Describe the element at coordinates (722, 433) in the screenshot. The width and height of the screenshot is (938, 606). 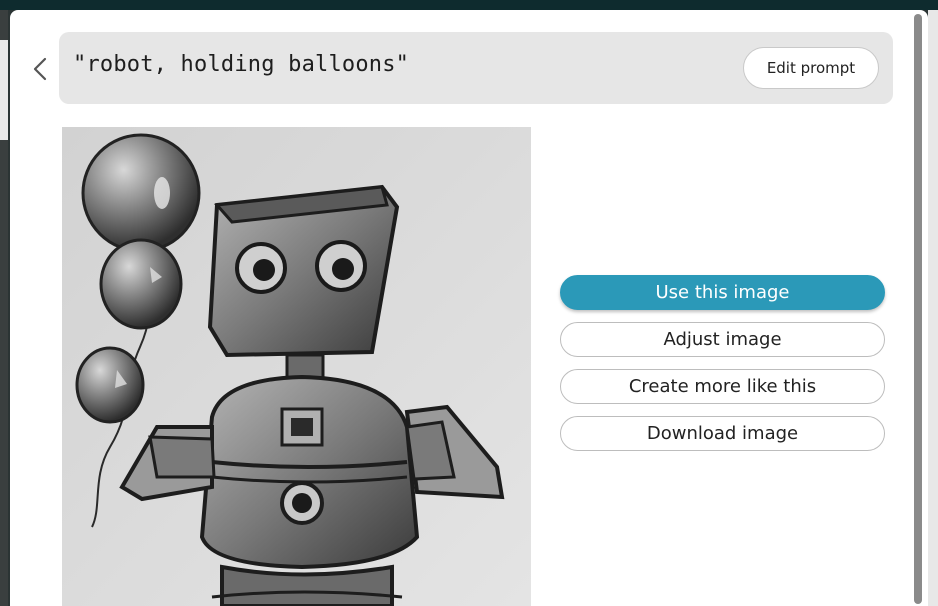
I see `download-image-button: Download image` at that location.